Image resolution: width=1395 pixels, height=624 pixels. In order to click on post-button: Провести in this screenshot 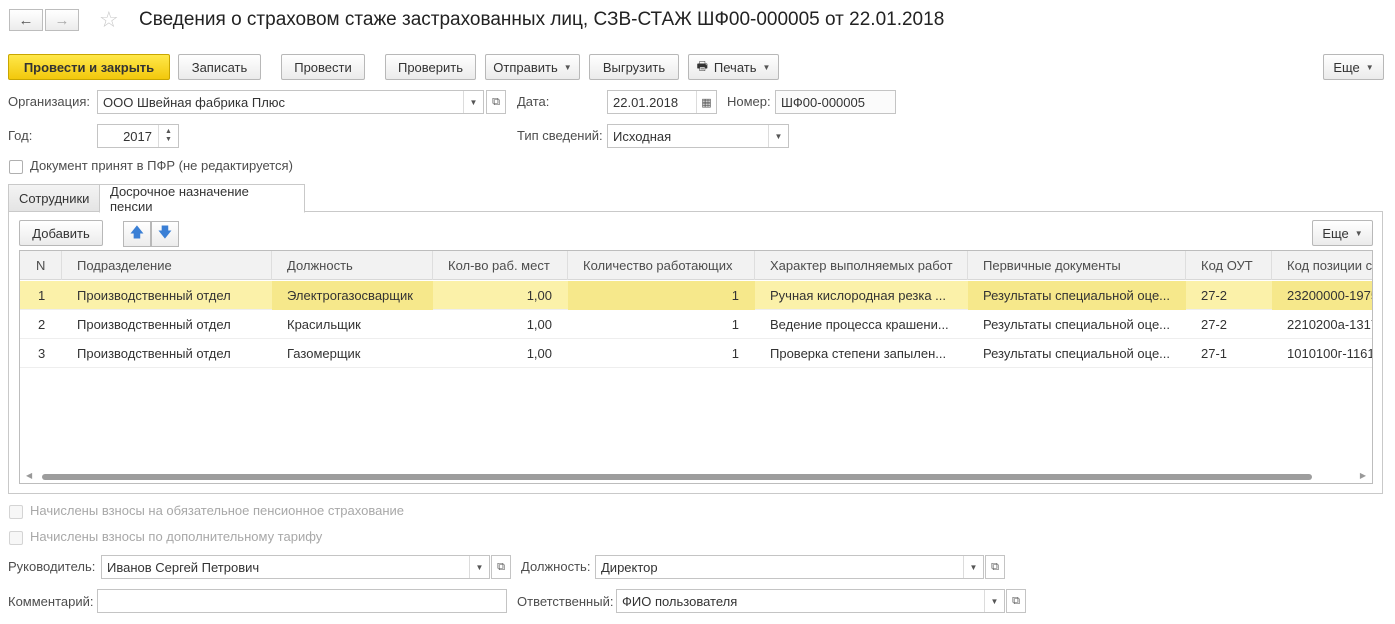, I will do `click(323, 67)`.